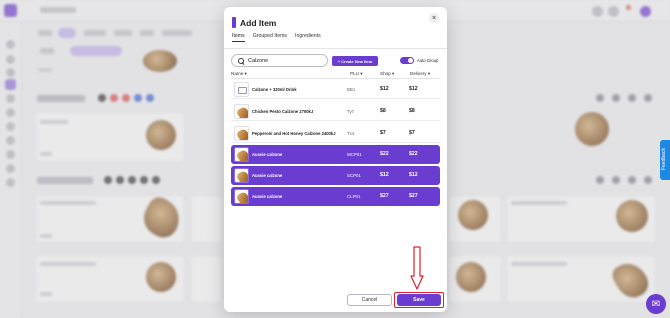  What do you see at coordinates (384, 154) in the screenshot?
I see `item-shop-price: $22` at bounding box center [384, 154].